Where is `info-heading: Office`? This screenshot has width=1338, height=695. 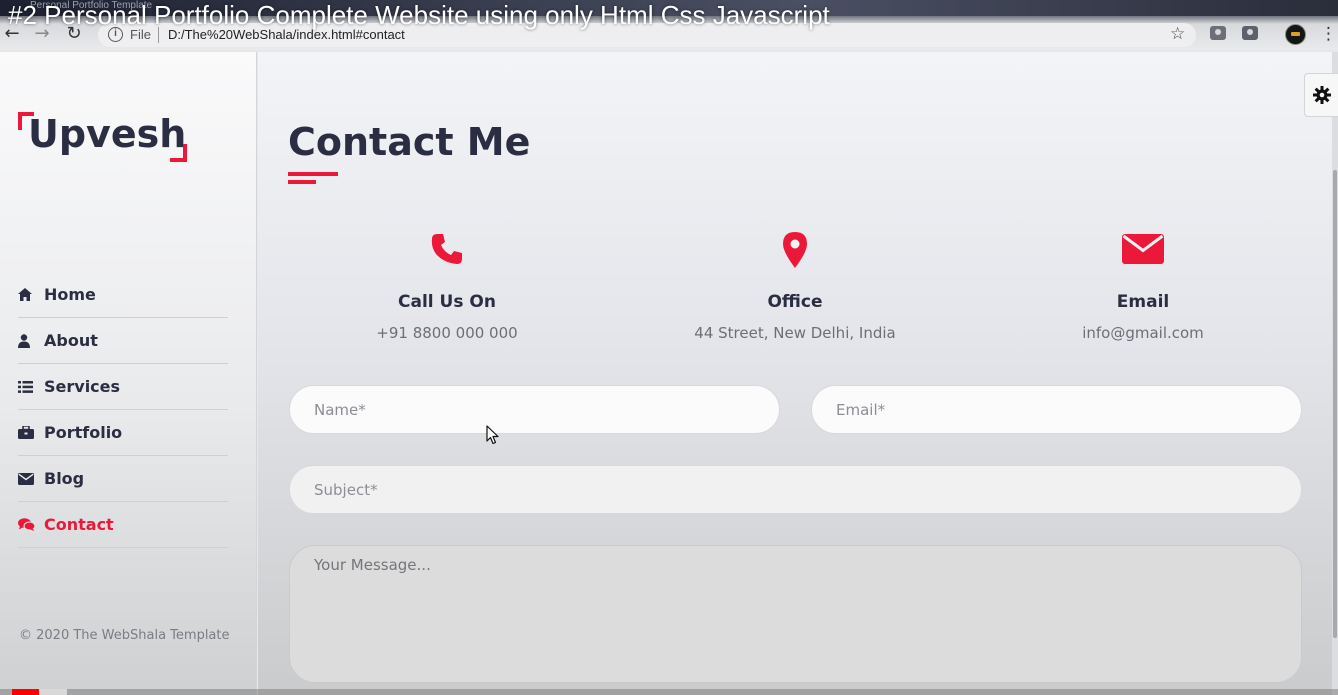 info-heading: Office is located at coordinates (795, 302).